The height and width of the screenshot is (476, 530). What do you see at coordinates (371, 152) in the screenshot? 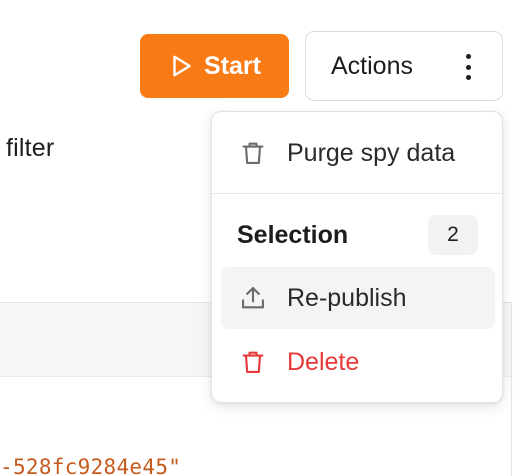
I see `purge-spy-data-label: Purge spy data` at bounding box center [371, 152].